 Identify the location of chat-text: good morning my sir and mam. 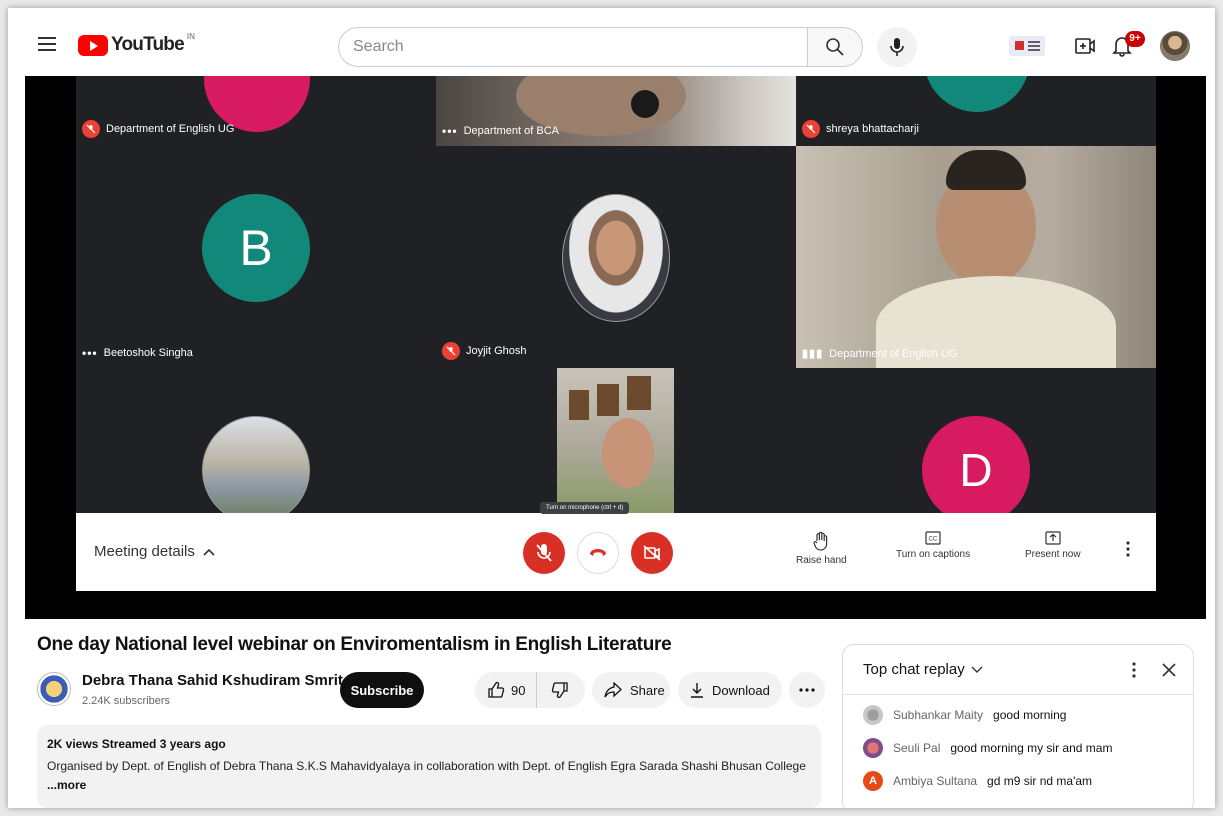
(1031, 747).